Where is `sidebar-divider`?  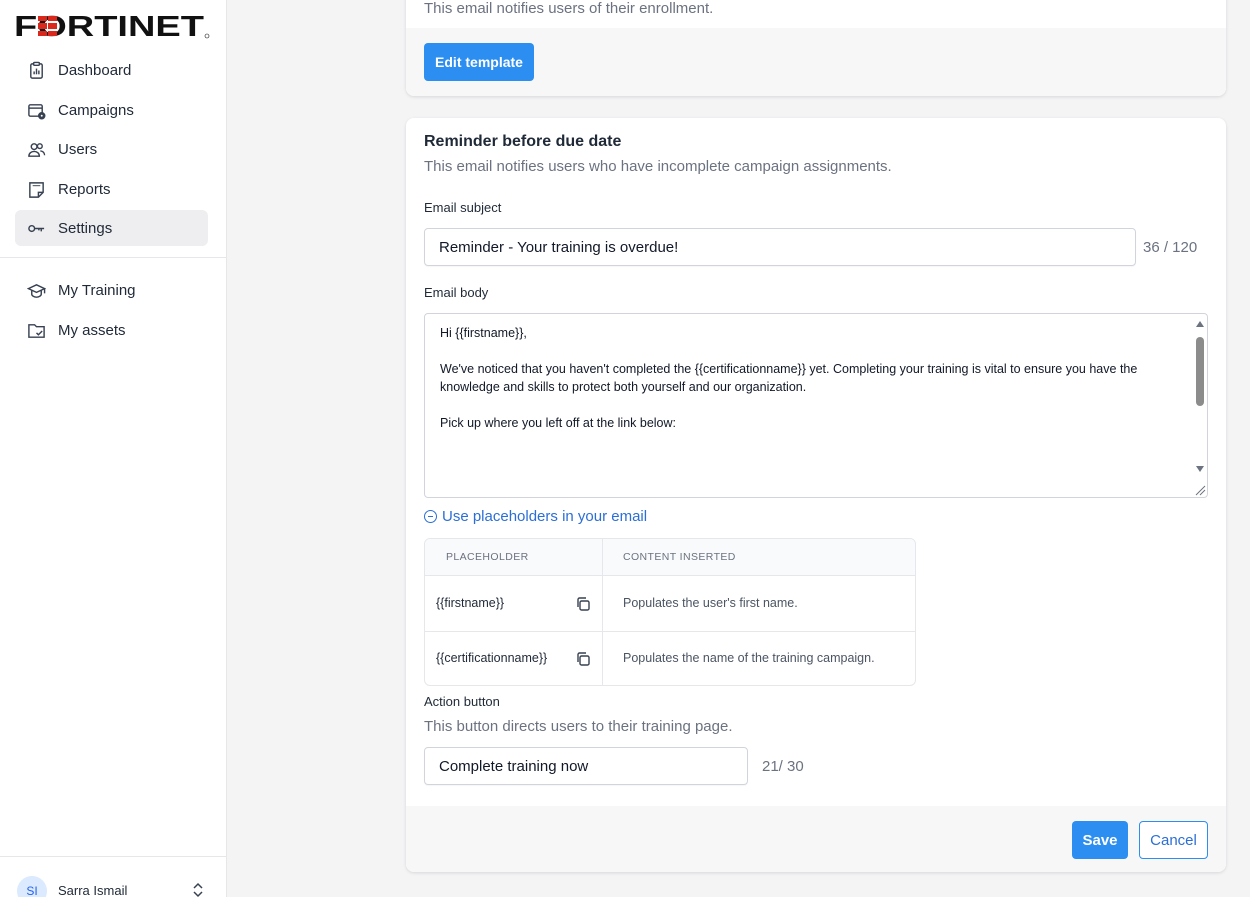 sidebar-divider is located at coordinates (113, 257).